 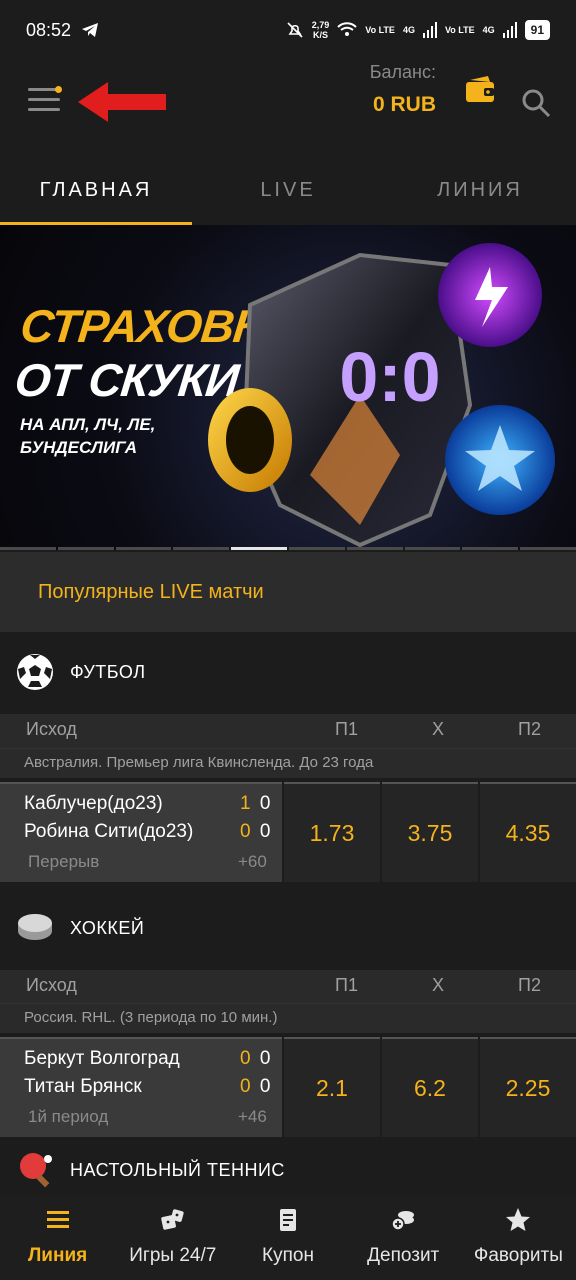 What do you see at coordinates (172, 1237) in the screenshot?
I see `nav-games: Игры 24/7` at bounding box center [172, 1237].